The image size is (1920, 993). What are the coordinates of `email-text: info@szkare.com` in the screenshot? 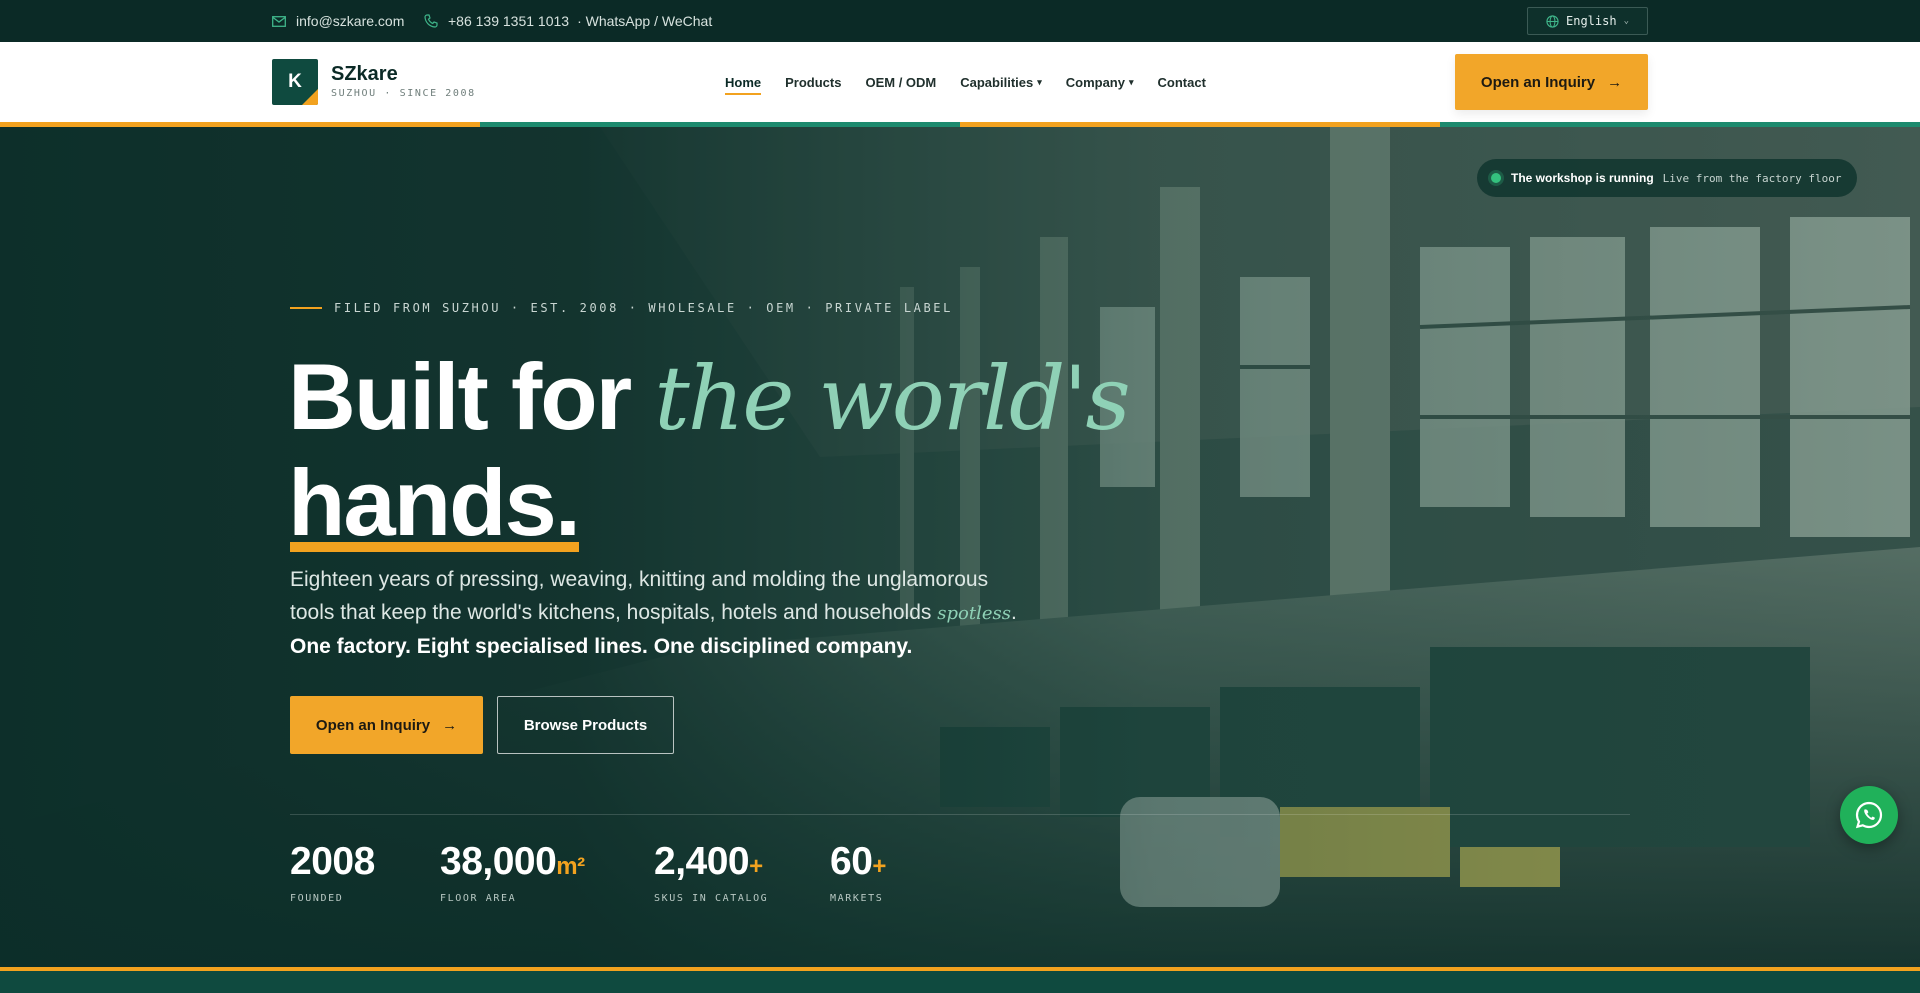 It's located at (350, 21).